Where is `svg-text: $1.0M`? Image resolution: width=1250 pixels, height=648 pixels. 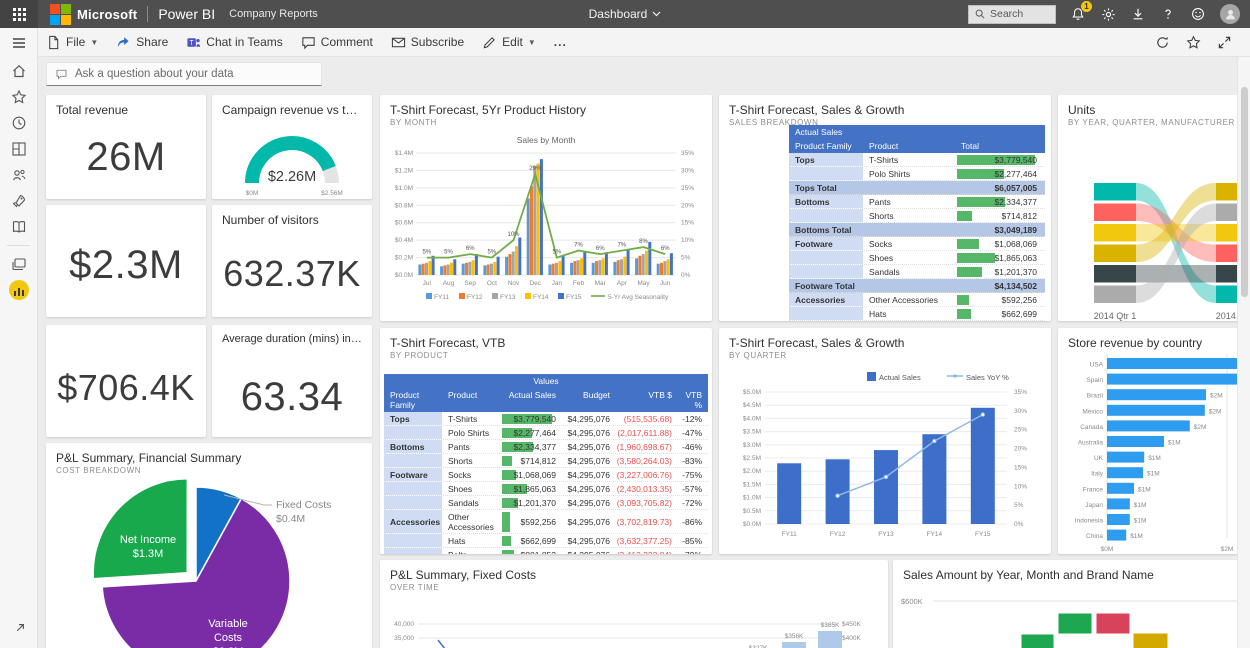
svg-text: $1.0M is located at coordinates (404, 188).